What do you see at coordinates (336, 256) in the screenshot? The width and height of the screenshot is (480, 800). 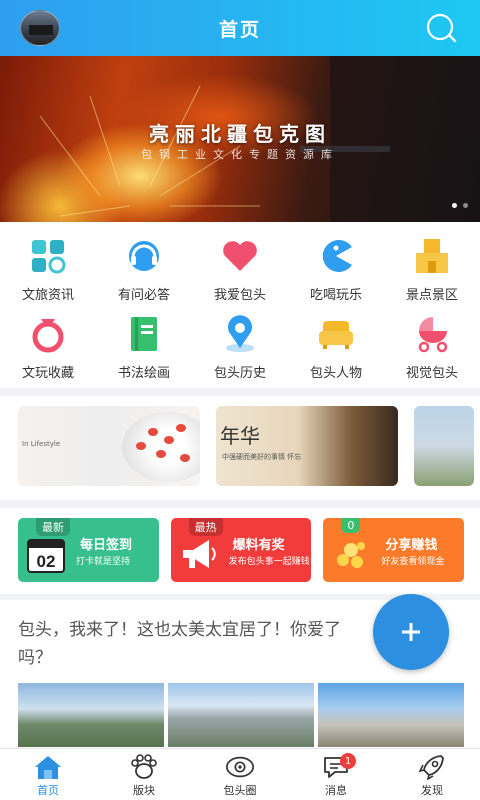 I see `pacman-icon` at bounding box center [336, 256].